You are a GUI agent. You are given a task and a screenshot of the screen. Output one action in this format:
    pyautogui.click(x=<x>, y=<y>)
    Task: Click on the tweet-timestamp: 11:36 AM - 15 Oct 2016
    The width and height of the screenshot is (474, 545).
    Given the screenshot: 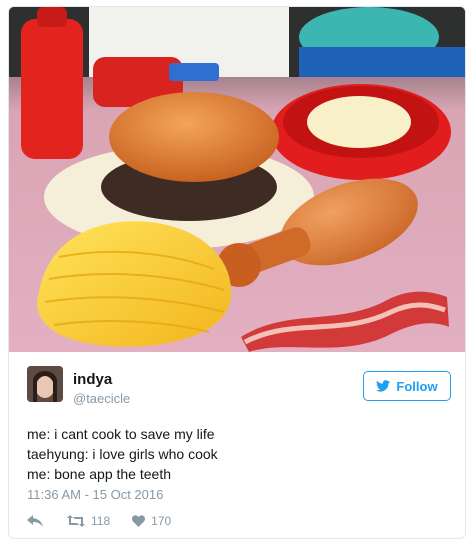 What is the action you would take?
    pyautogui.click(x=95, y=494)
    